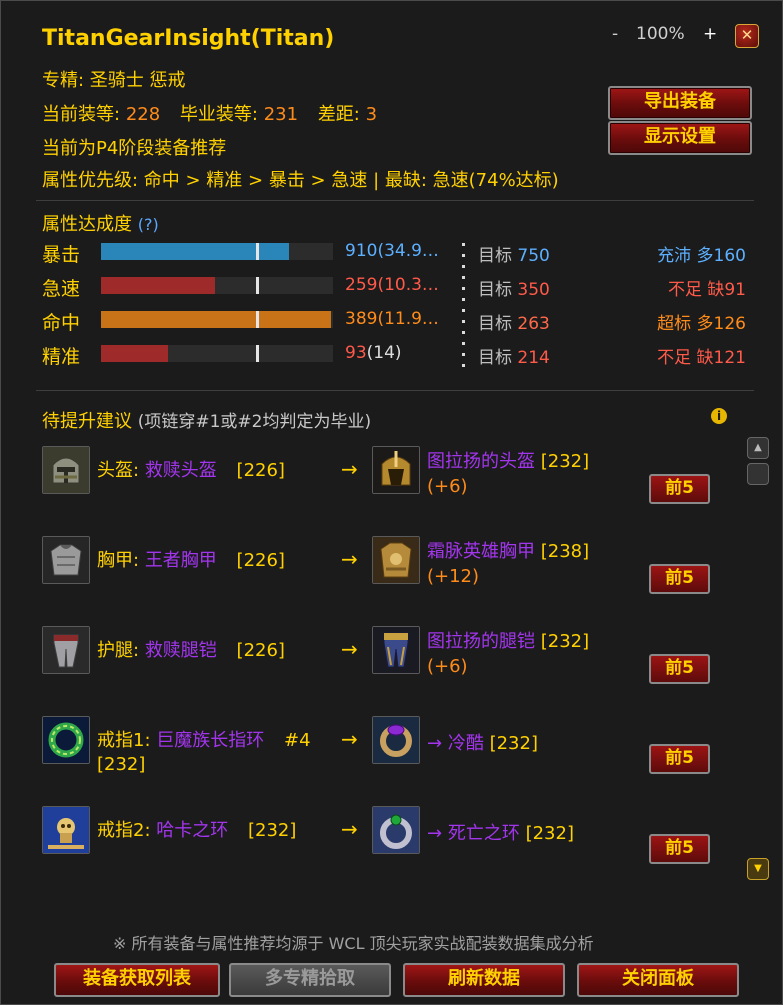  I want to click on help-icon: (?), so click(148, 224).